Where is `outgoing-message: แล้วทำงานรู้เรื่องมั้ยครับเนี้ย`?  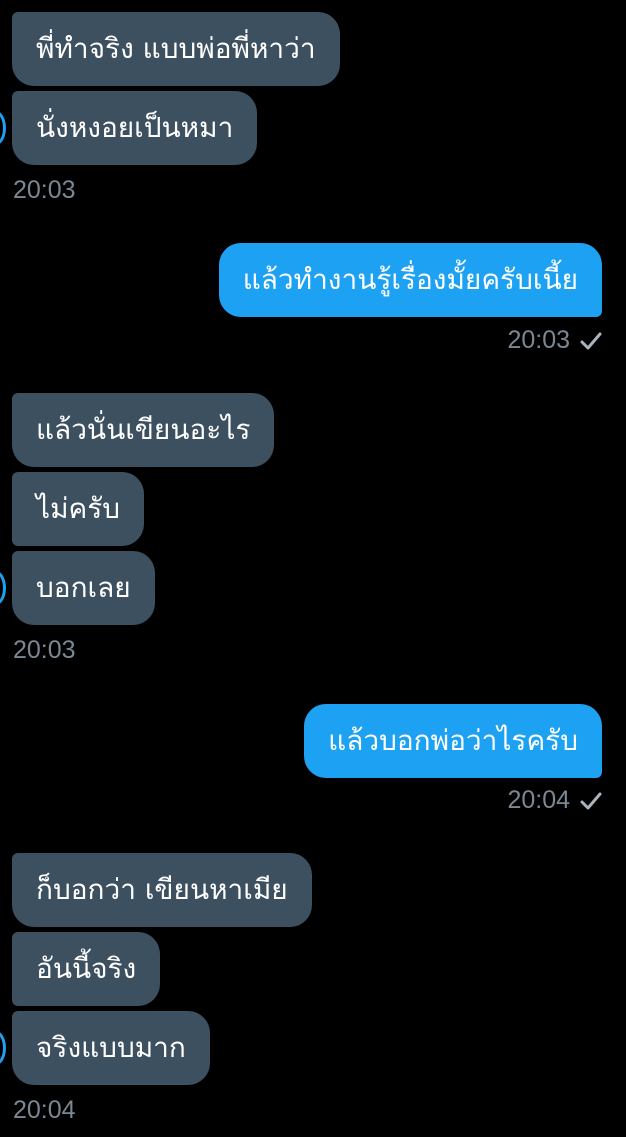
outgoing-message: แล้วทำงานรู้เรื่องมั้ยครับเนี้ย is located at coordinates (410, 280).